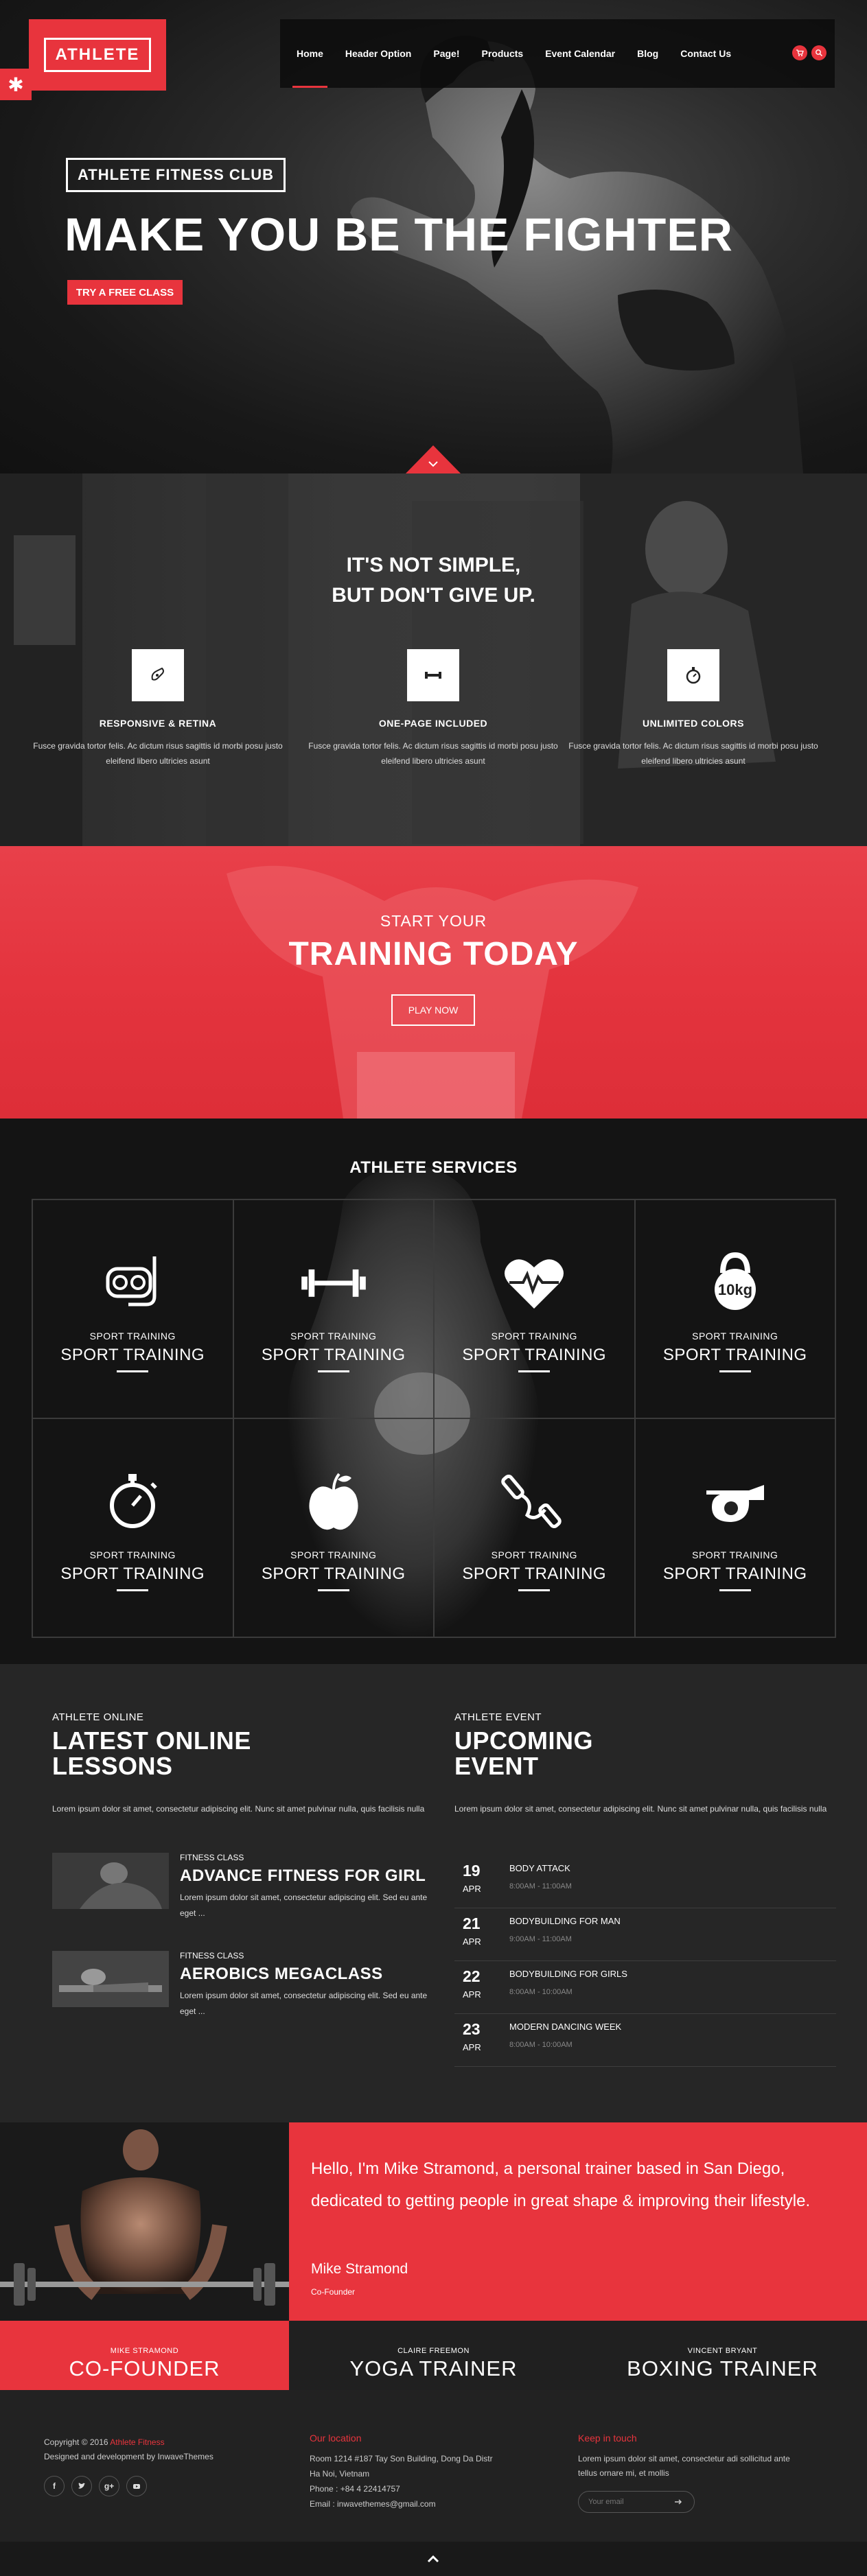 The width and height of the screenshot is (867, 2576). What do you see at coordinates (110, 1979) in the screenshot?
I see `lesson-thumbnail` at bounding box center [110, 1979].